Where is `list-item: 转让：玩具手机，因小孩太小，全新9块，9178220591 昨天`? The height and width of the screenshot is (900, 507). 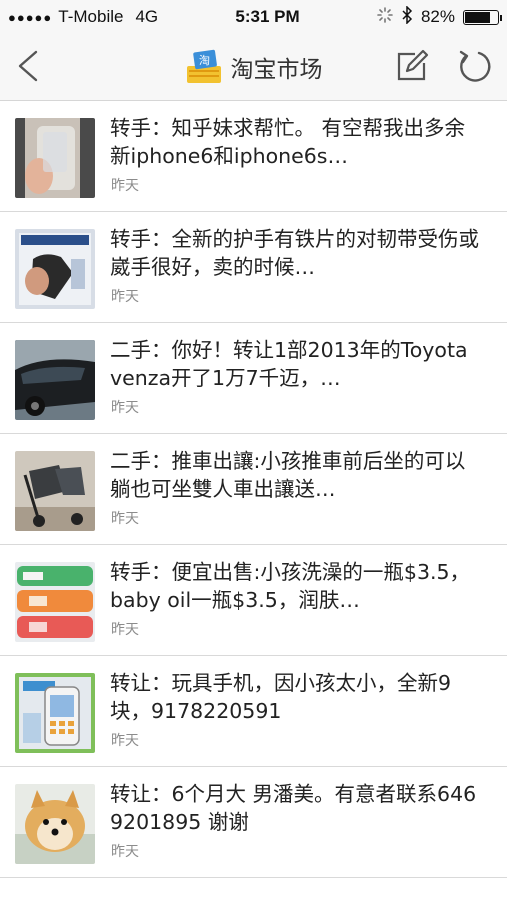 list-item: 转让：玩具手机，因小孩太小，全新9块，9178220591 昨天 is located at coordinates (253, 711).